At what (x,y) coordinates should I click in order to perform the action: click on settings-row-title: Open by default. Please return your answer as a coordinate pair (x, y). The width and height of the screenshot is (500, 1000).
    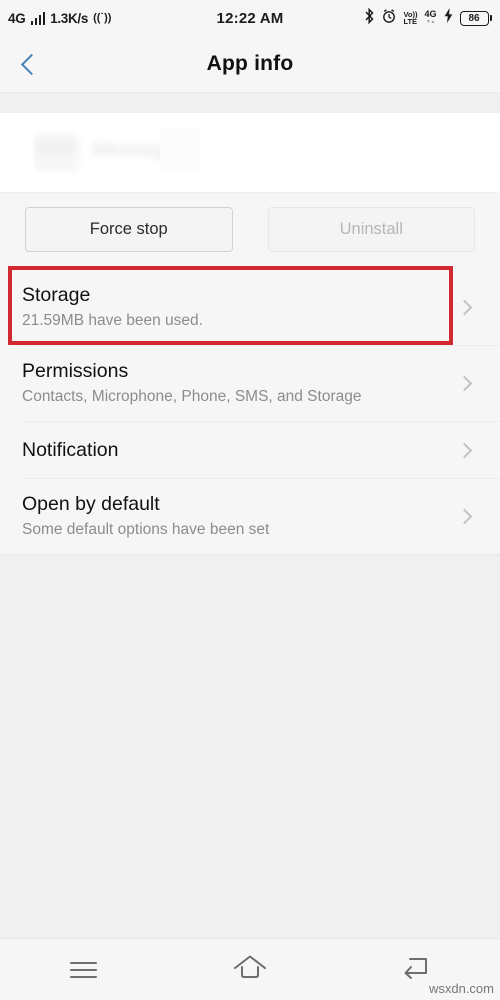
    Looking at the image, I should click on (91, 504).